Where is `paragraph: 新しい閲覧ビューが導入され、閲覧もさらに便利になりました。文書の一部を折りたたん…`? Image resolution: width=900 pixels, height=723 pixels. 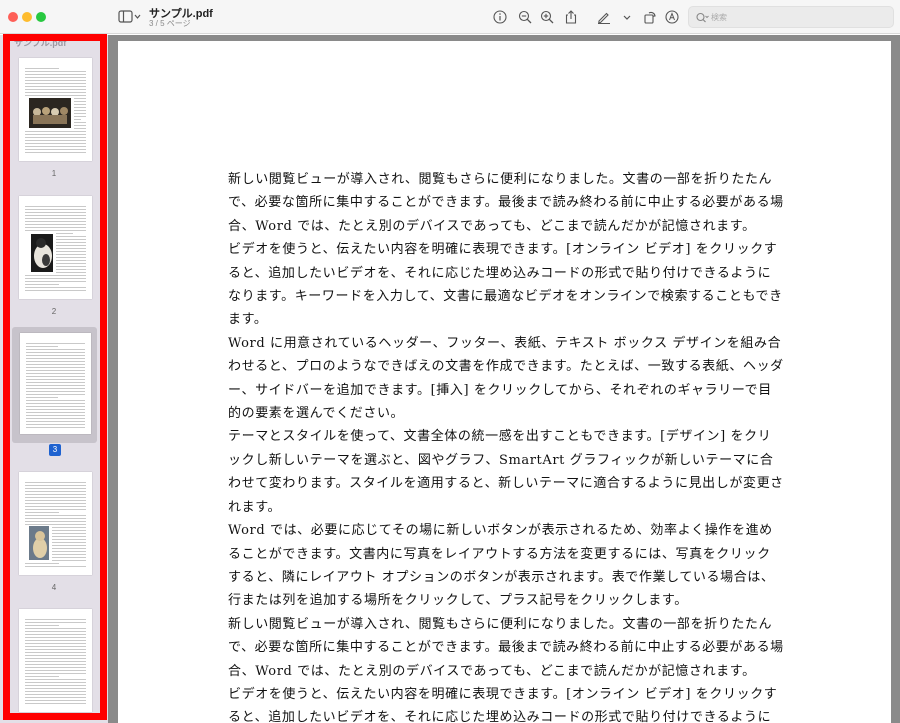
paragraph: 新しい閲覧ビューが導入され、閲覧もさらに便利になりました。文書の一部を折りたたん… is located at coordinates (506, 203).